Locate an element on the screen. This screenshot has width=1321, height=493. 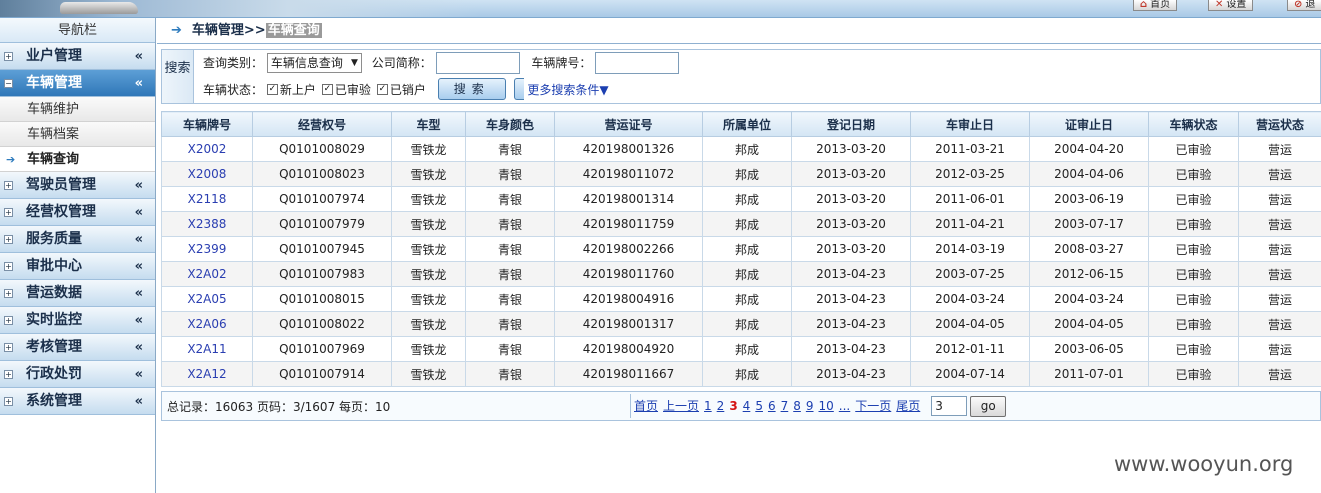
sidebar-menu-6: + 审批中心 « is located at coordinates (77, 266).